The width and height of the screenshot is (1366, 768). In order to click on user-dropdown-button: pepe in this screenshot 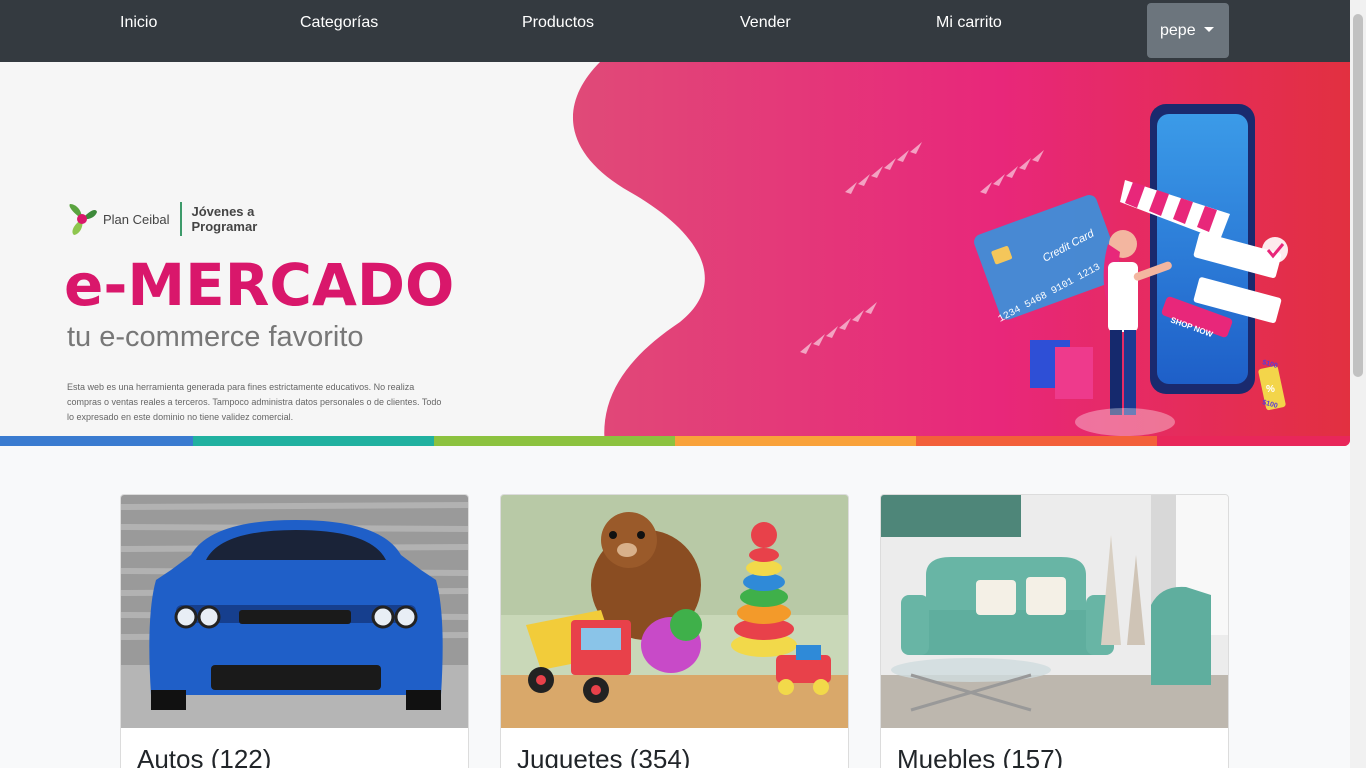, I will do `click(1188, 30)`.